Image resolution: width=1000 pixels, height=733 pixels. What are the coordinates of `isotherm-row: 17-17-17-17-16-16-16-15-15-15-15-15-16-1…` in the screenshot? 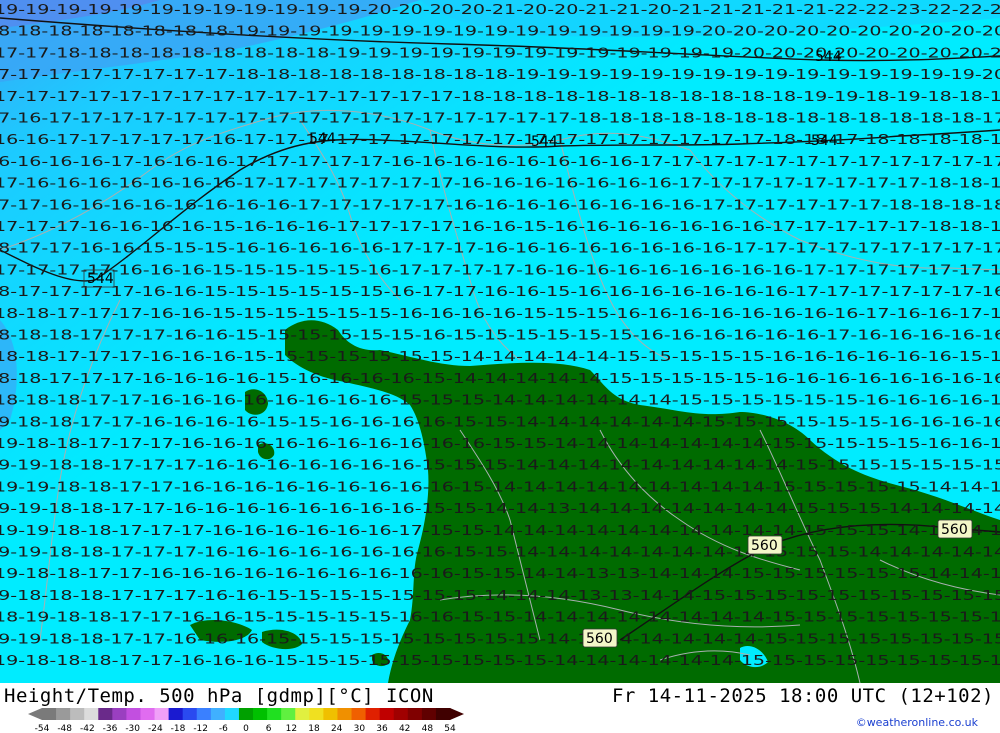 It's located at (500, 270).